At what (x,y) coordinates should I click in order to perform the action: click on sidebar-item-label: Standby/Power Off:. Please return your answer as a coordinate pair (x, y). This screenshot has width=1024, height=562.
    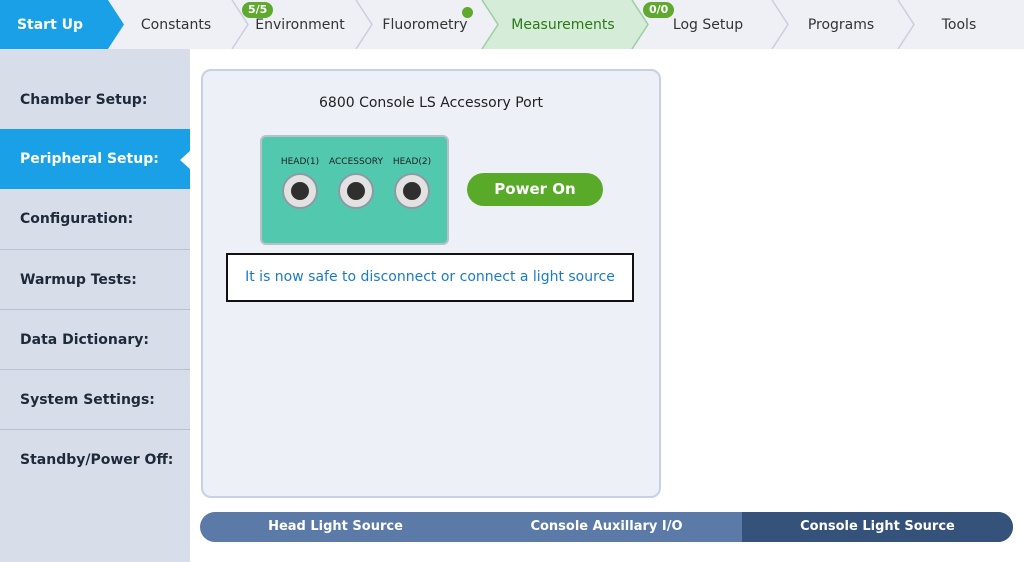
    Looking at the image, I should click on (97, 460).